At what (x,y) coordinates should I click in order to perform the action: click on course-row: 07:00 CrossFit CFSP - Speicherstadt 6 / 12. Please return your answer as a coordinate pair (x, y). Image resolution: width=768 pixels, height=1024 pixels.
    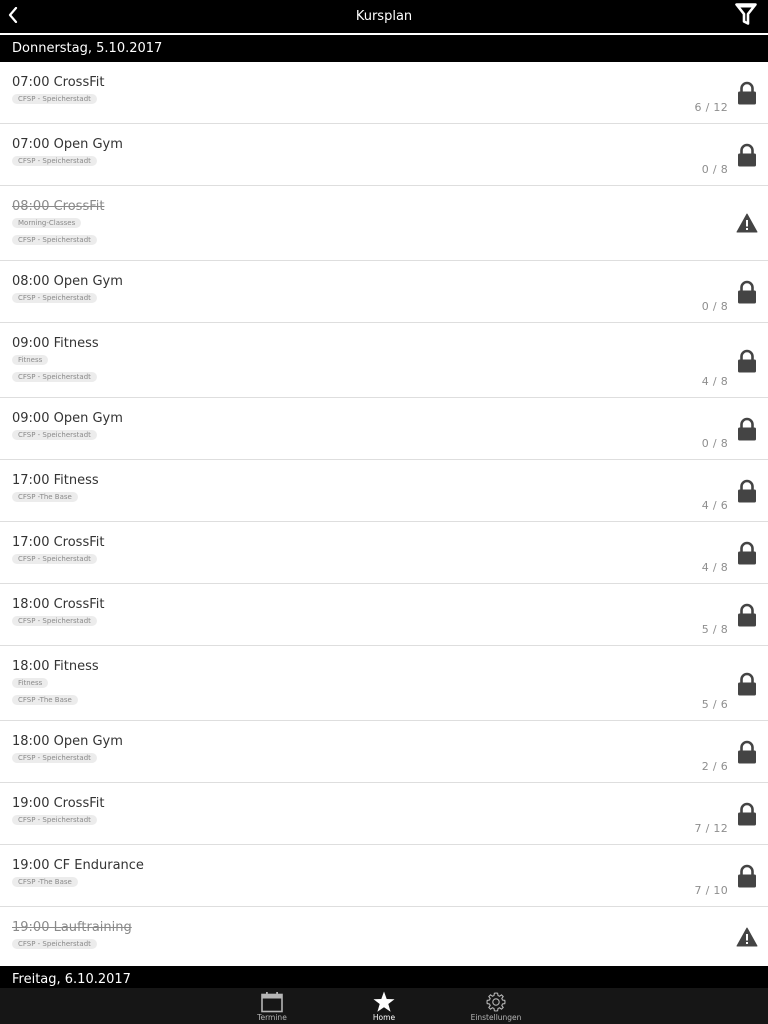
    Looking at the image, I should click on (384, 93).